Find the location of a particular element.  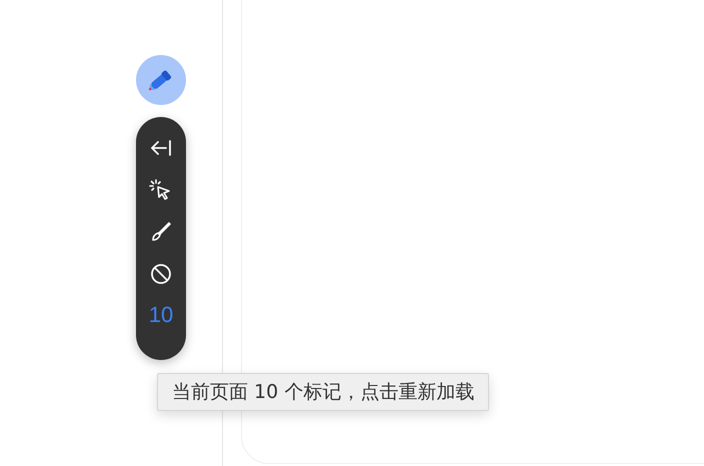

mark-count-button: 10 is located at coordinates (161, 315).